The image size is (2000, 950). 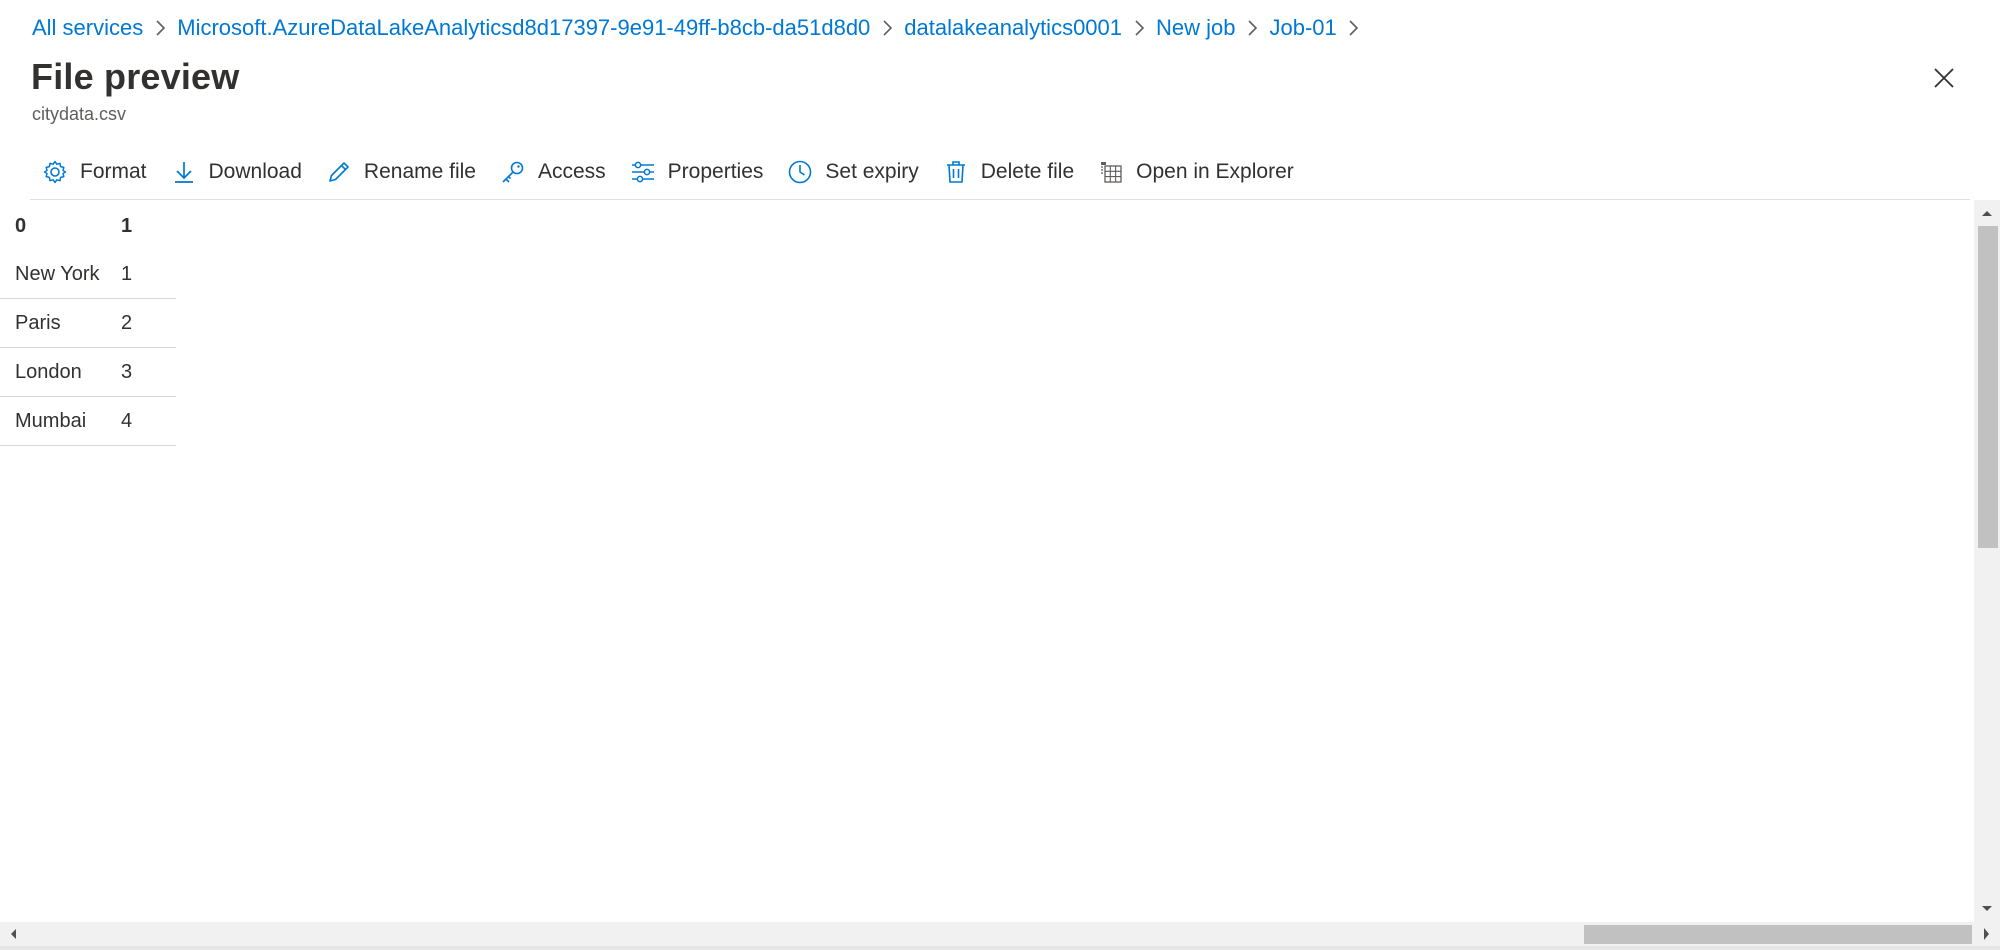 I want to click on open-in-explorer-button: Open in Explorer, so click(x=1198, y=172).